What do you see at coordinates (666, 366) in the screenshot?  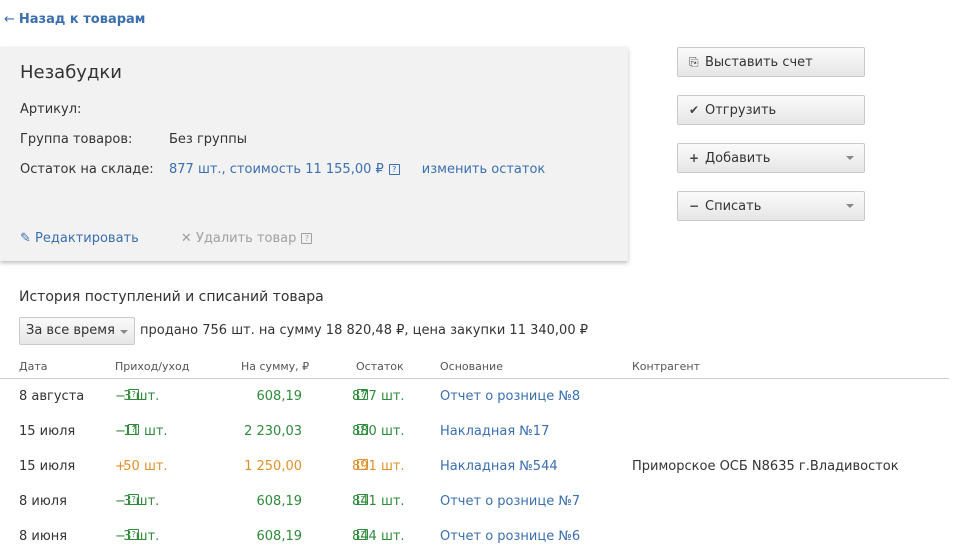 I see `col-party: Контрагент` at bounding box center [666, 366].